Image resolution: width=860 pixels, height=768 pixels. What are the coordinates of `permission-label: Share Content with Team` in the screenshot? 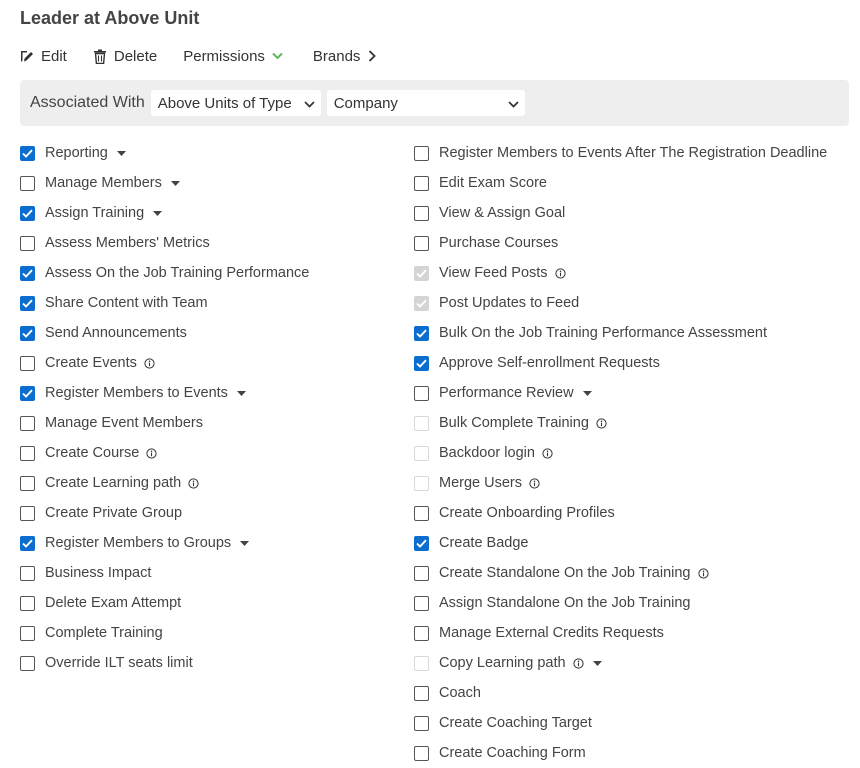 It's located at (126, 303).